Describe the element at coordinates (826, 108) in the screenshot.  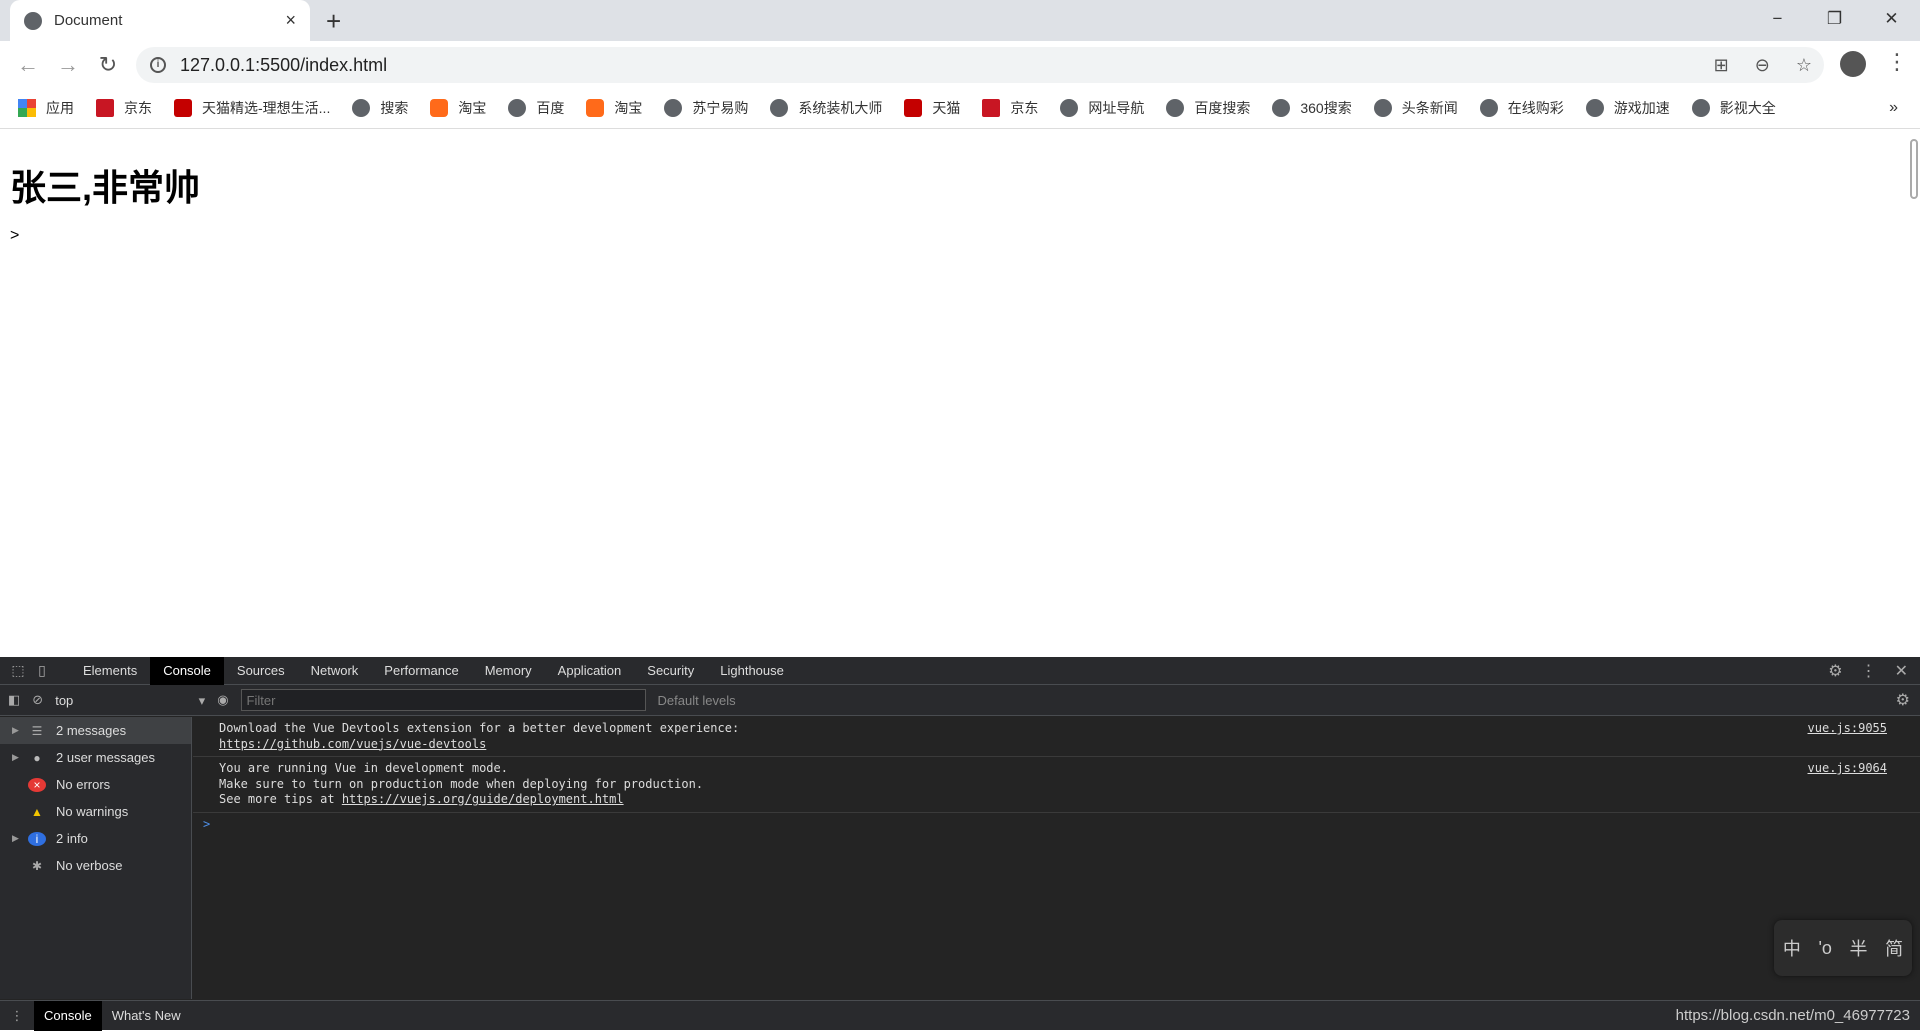
I see `bookmark-item: 系统装机大师` at that location.